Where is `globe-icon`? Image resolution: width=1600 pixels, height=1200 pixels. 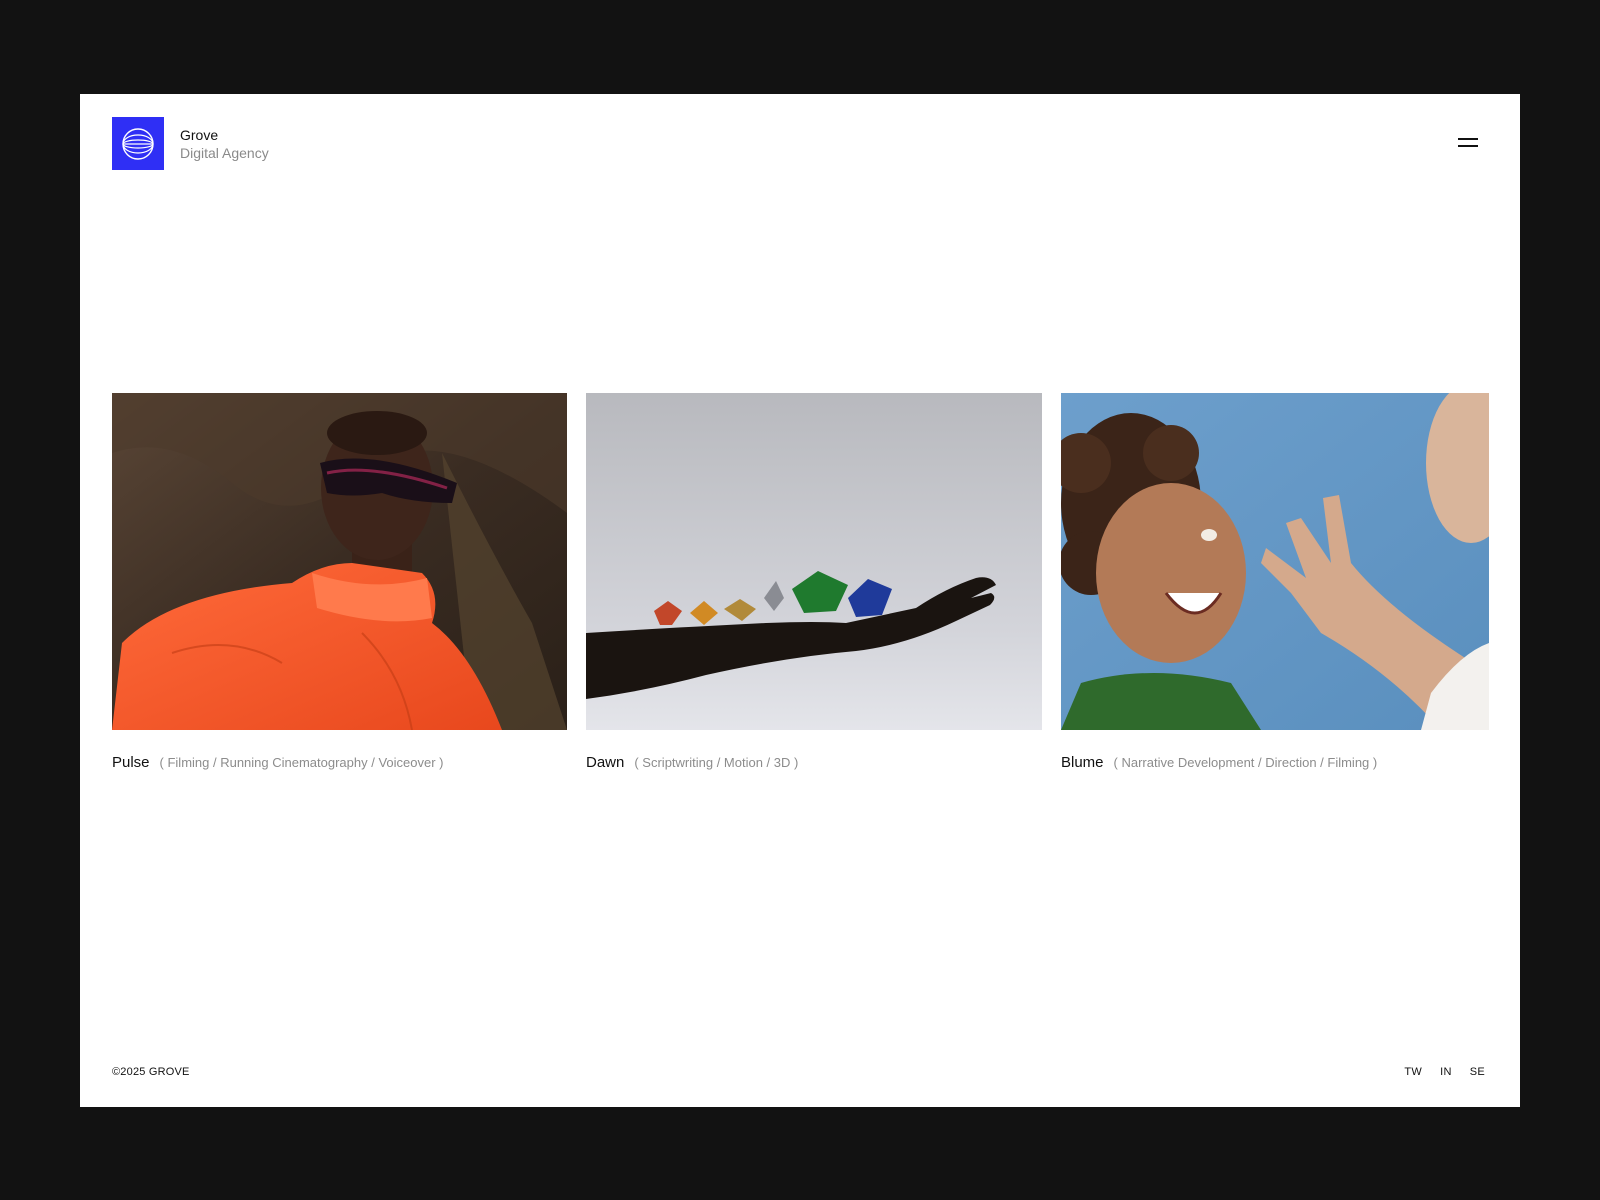
globe-icon is located at coordinates (138, 143).